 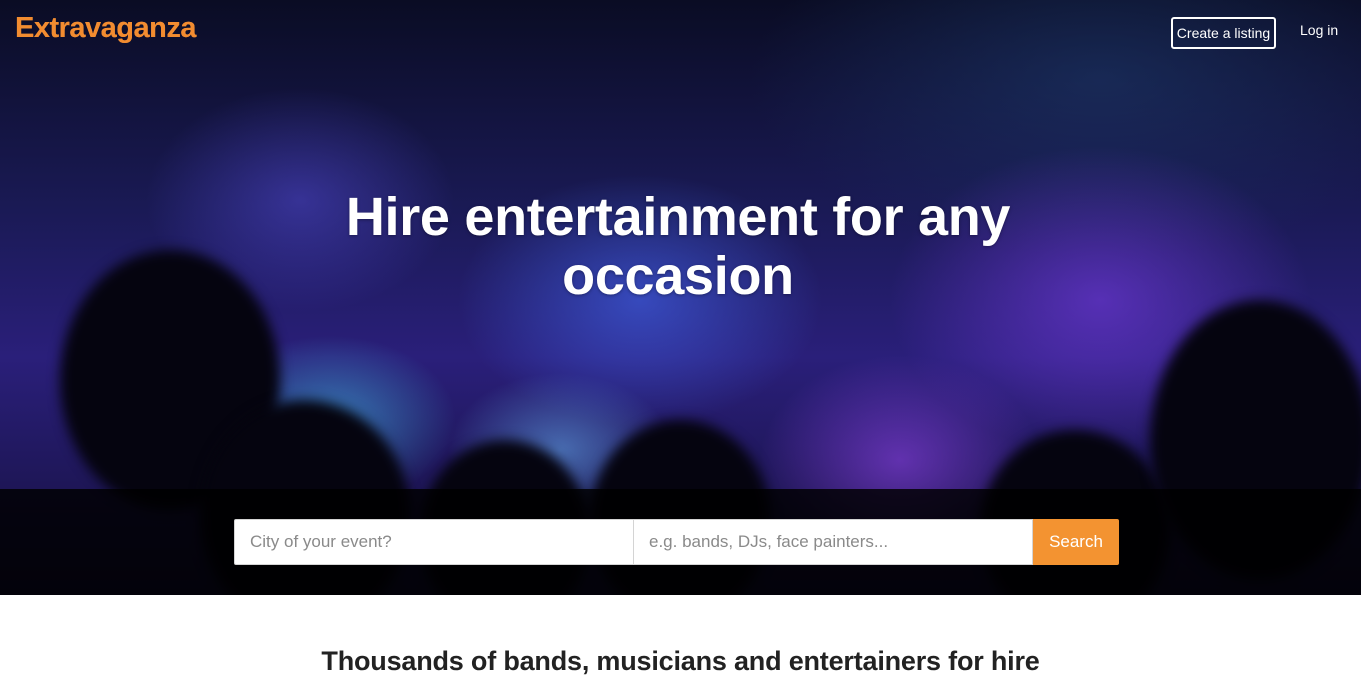 What do you see at coordinates (680, 33) in the screenshot?
I see `top-navigation: Extravaganza Create a listing Log in` at bounding box center [680, 33].